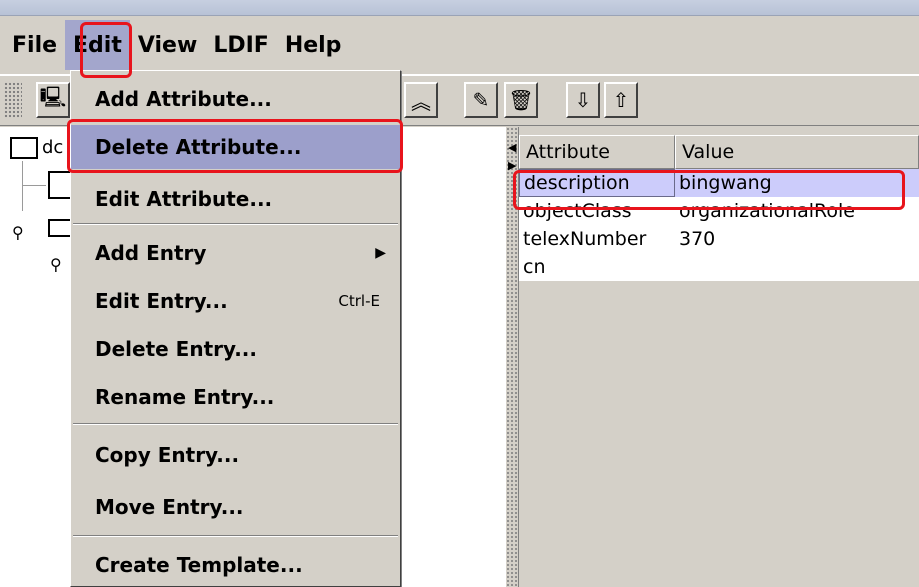 Image resolution: width=919 pixels, height=587 pixels. Describe the element at coordinates (359, 301) in the screenshot. I see `shortcut-label: Ctrl-E` at that location.